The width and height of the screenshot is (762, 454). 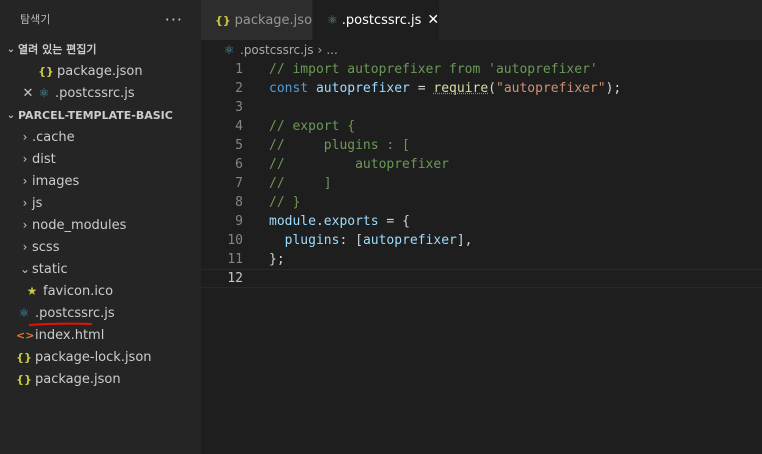 What do you see at coordinates (481, 126) in the screenshot?
I see `code-line: 4 // export {` at bounding box center [481, 126].